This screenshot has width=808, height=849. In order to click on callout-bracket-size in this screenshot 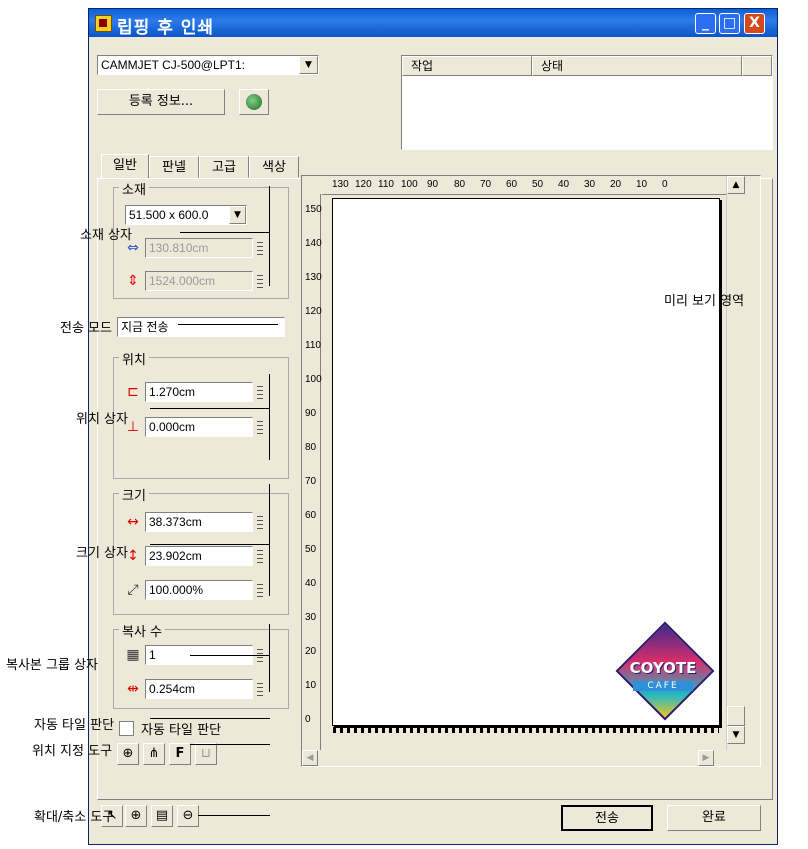, I will do `click(269, 540)`.